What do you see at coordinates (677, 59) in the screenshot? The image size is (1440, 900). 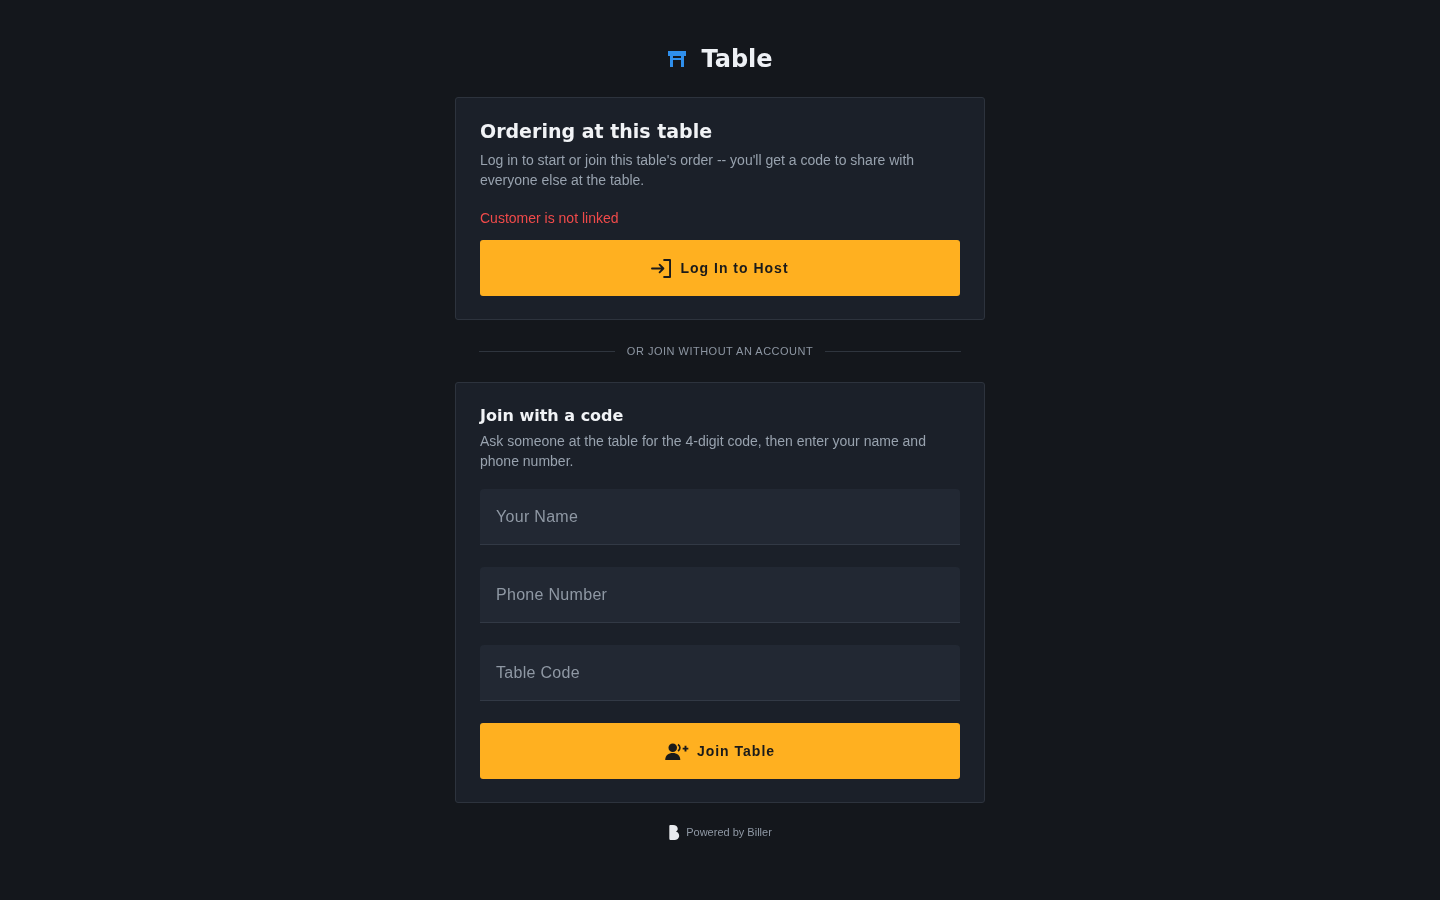 I see `table-icon` at bounding box center [677, 59].